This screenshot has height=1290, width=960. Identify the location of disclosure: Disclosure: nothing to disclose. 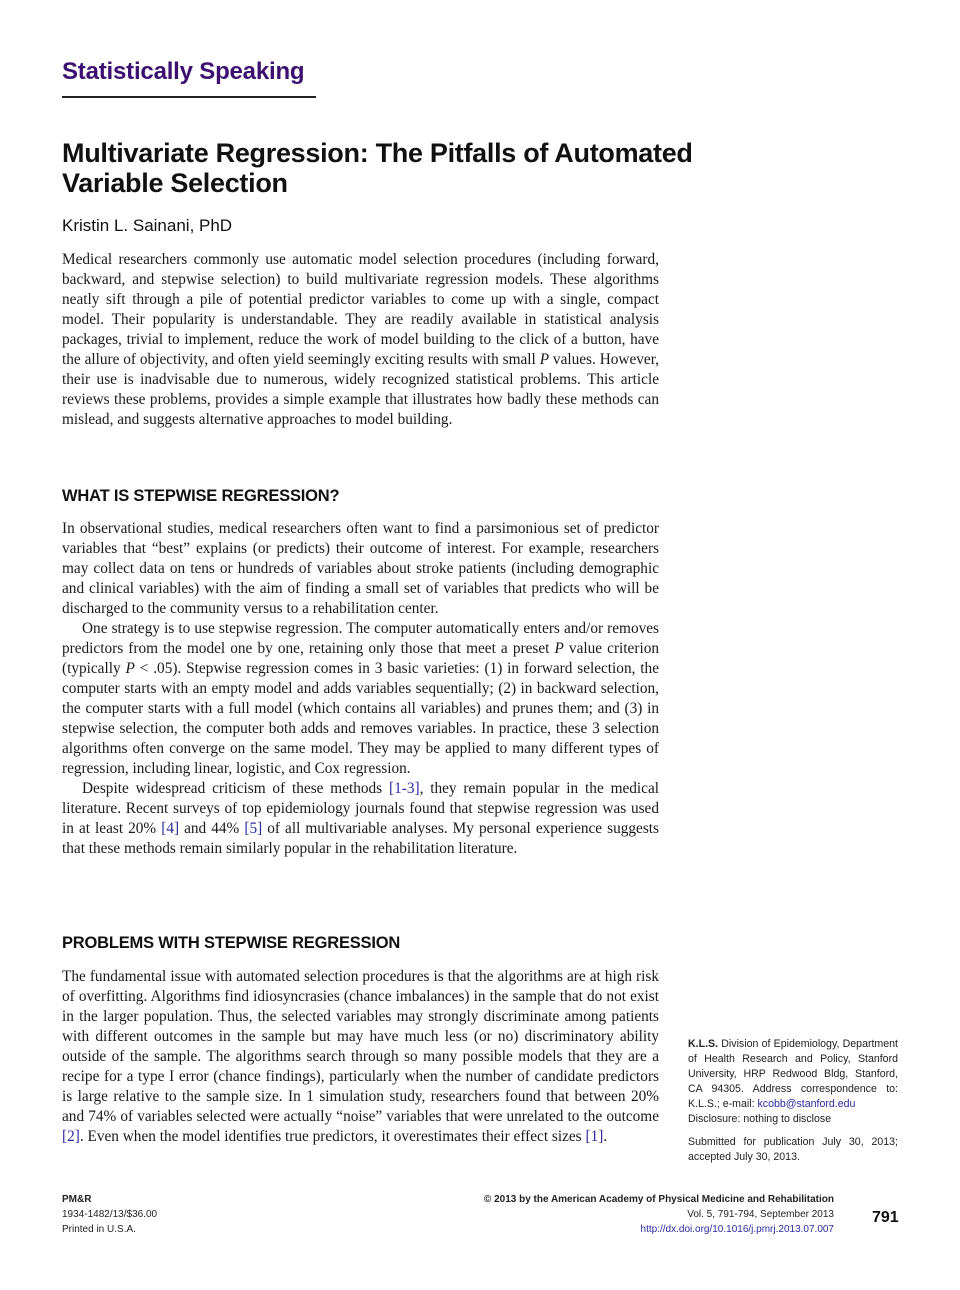
(760, 1119).